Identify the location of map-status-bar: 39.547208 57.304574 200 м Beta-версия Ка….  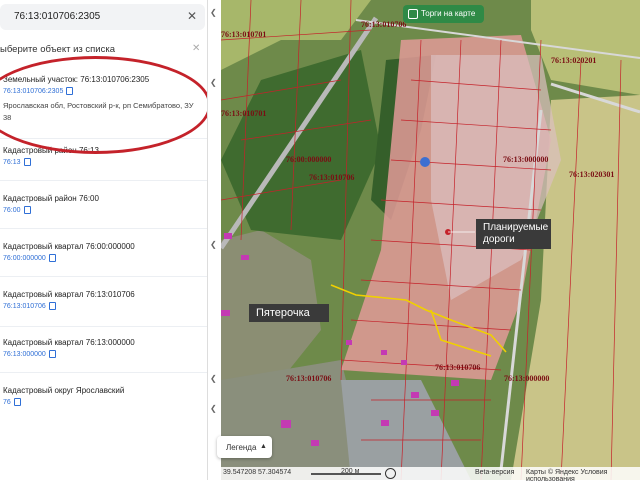
(430, 475).